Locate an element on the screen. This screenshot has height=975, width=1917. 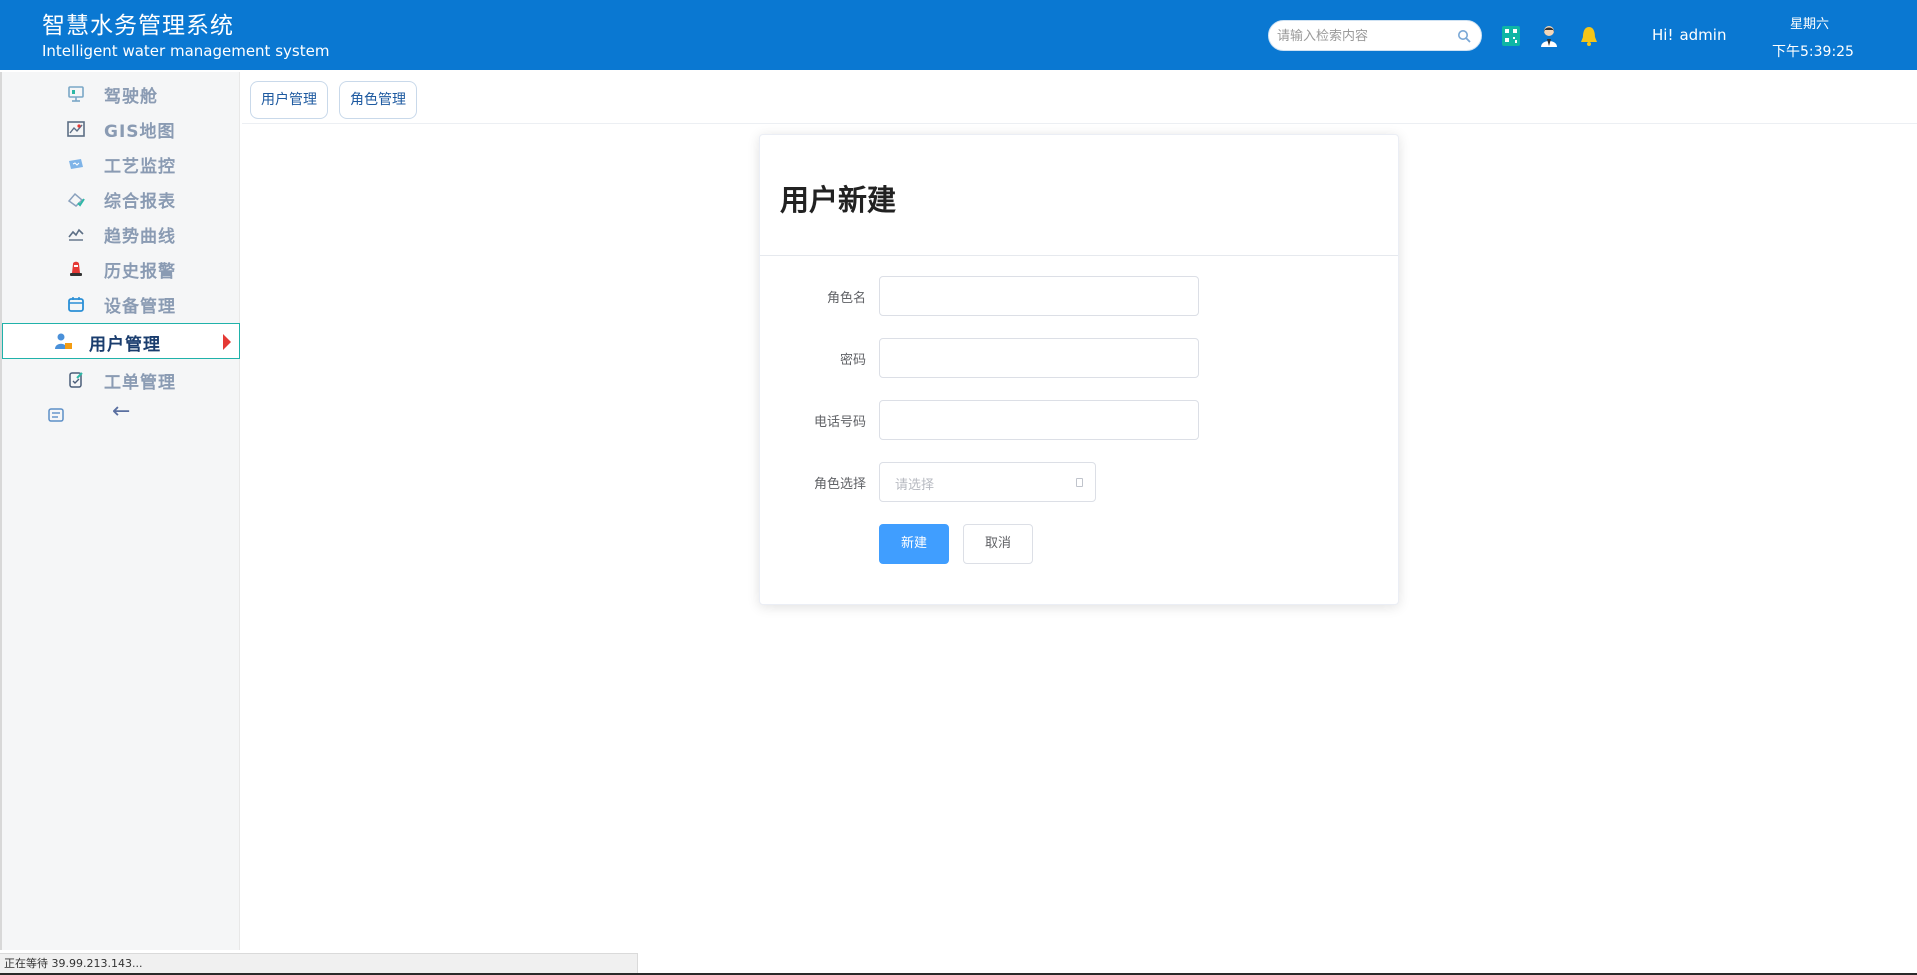
sidebar-item-report: 综合报表 is located at coordinates (122, 199).